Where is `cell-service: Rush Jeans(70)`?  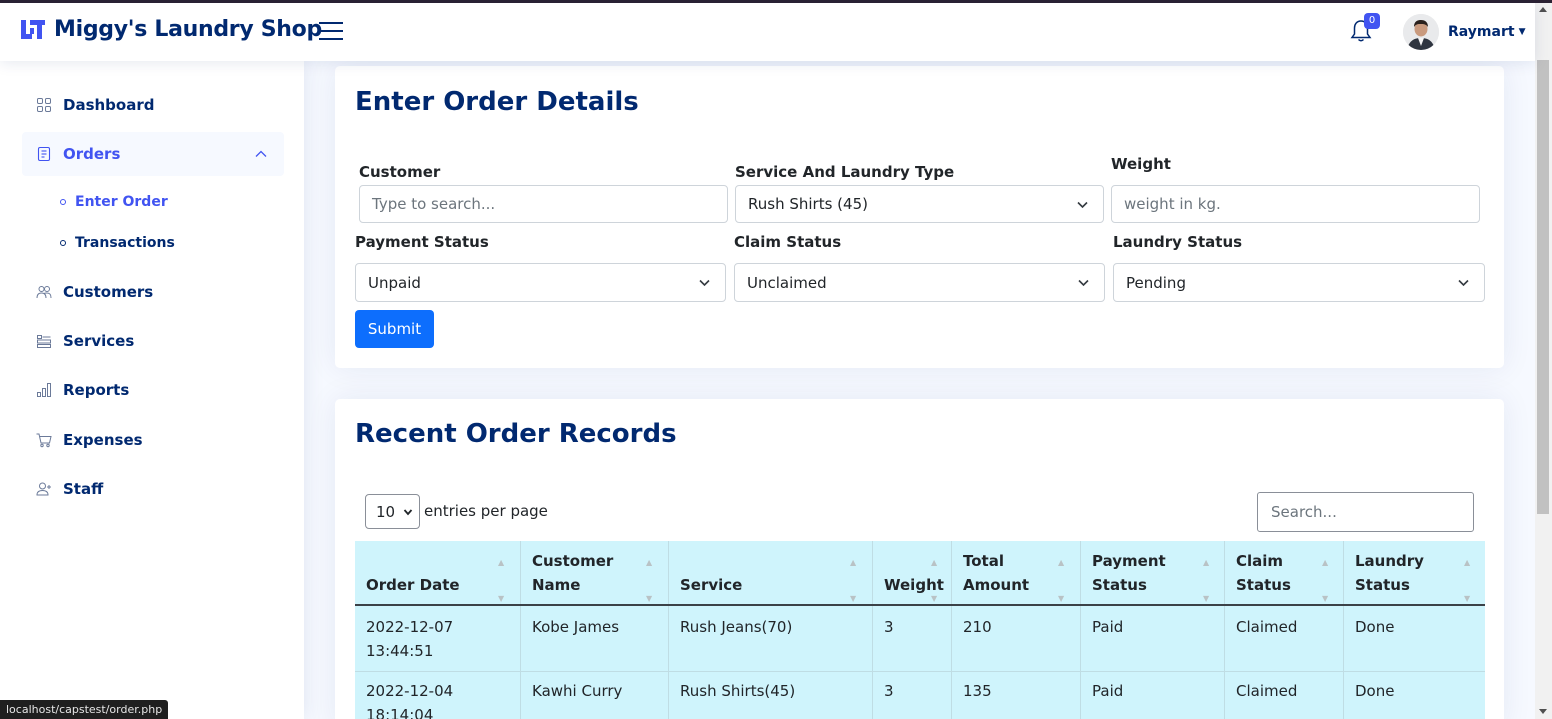
cell-service: Rush Jeans(70) is located at coordinates (736, 627).